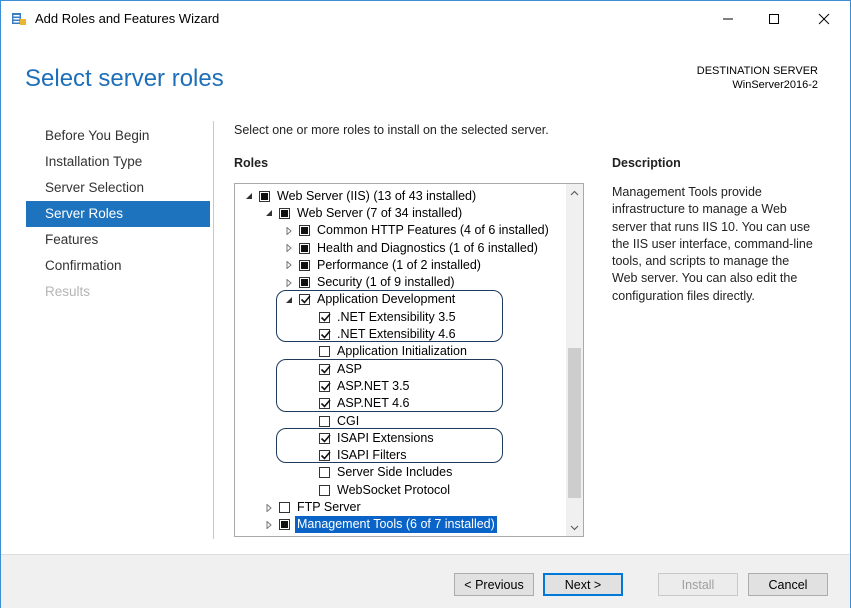  What do you see at coordinates (386, 282) in the screenshot?
I see `role-label: Security (1 of 9 installed)` at bounding box center [386, 282].